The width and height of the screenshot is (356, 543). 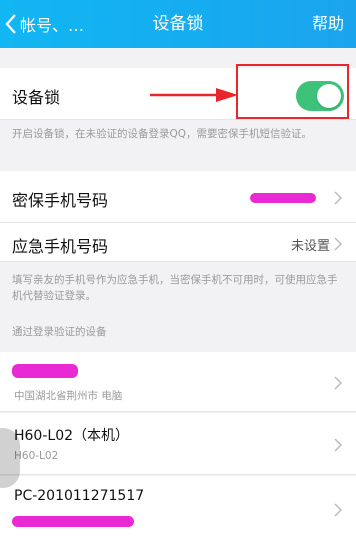 What do you see at coordinates (178, 509) in the screenshot?
I see `device-item-3: PC-201011271517` at bounding box center [178, 509].